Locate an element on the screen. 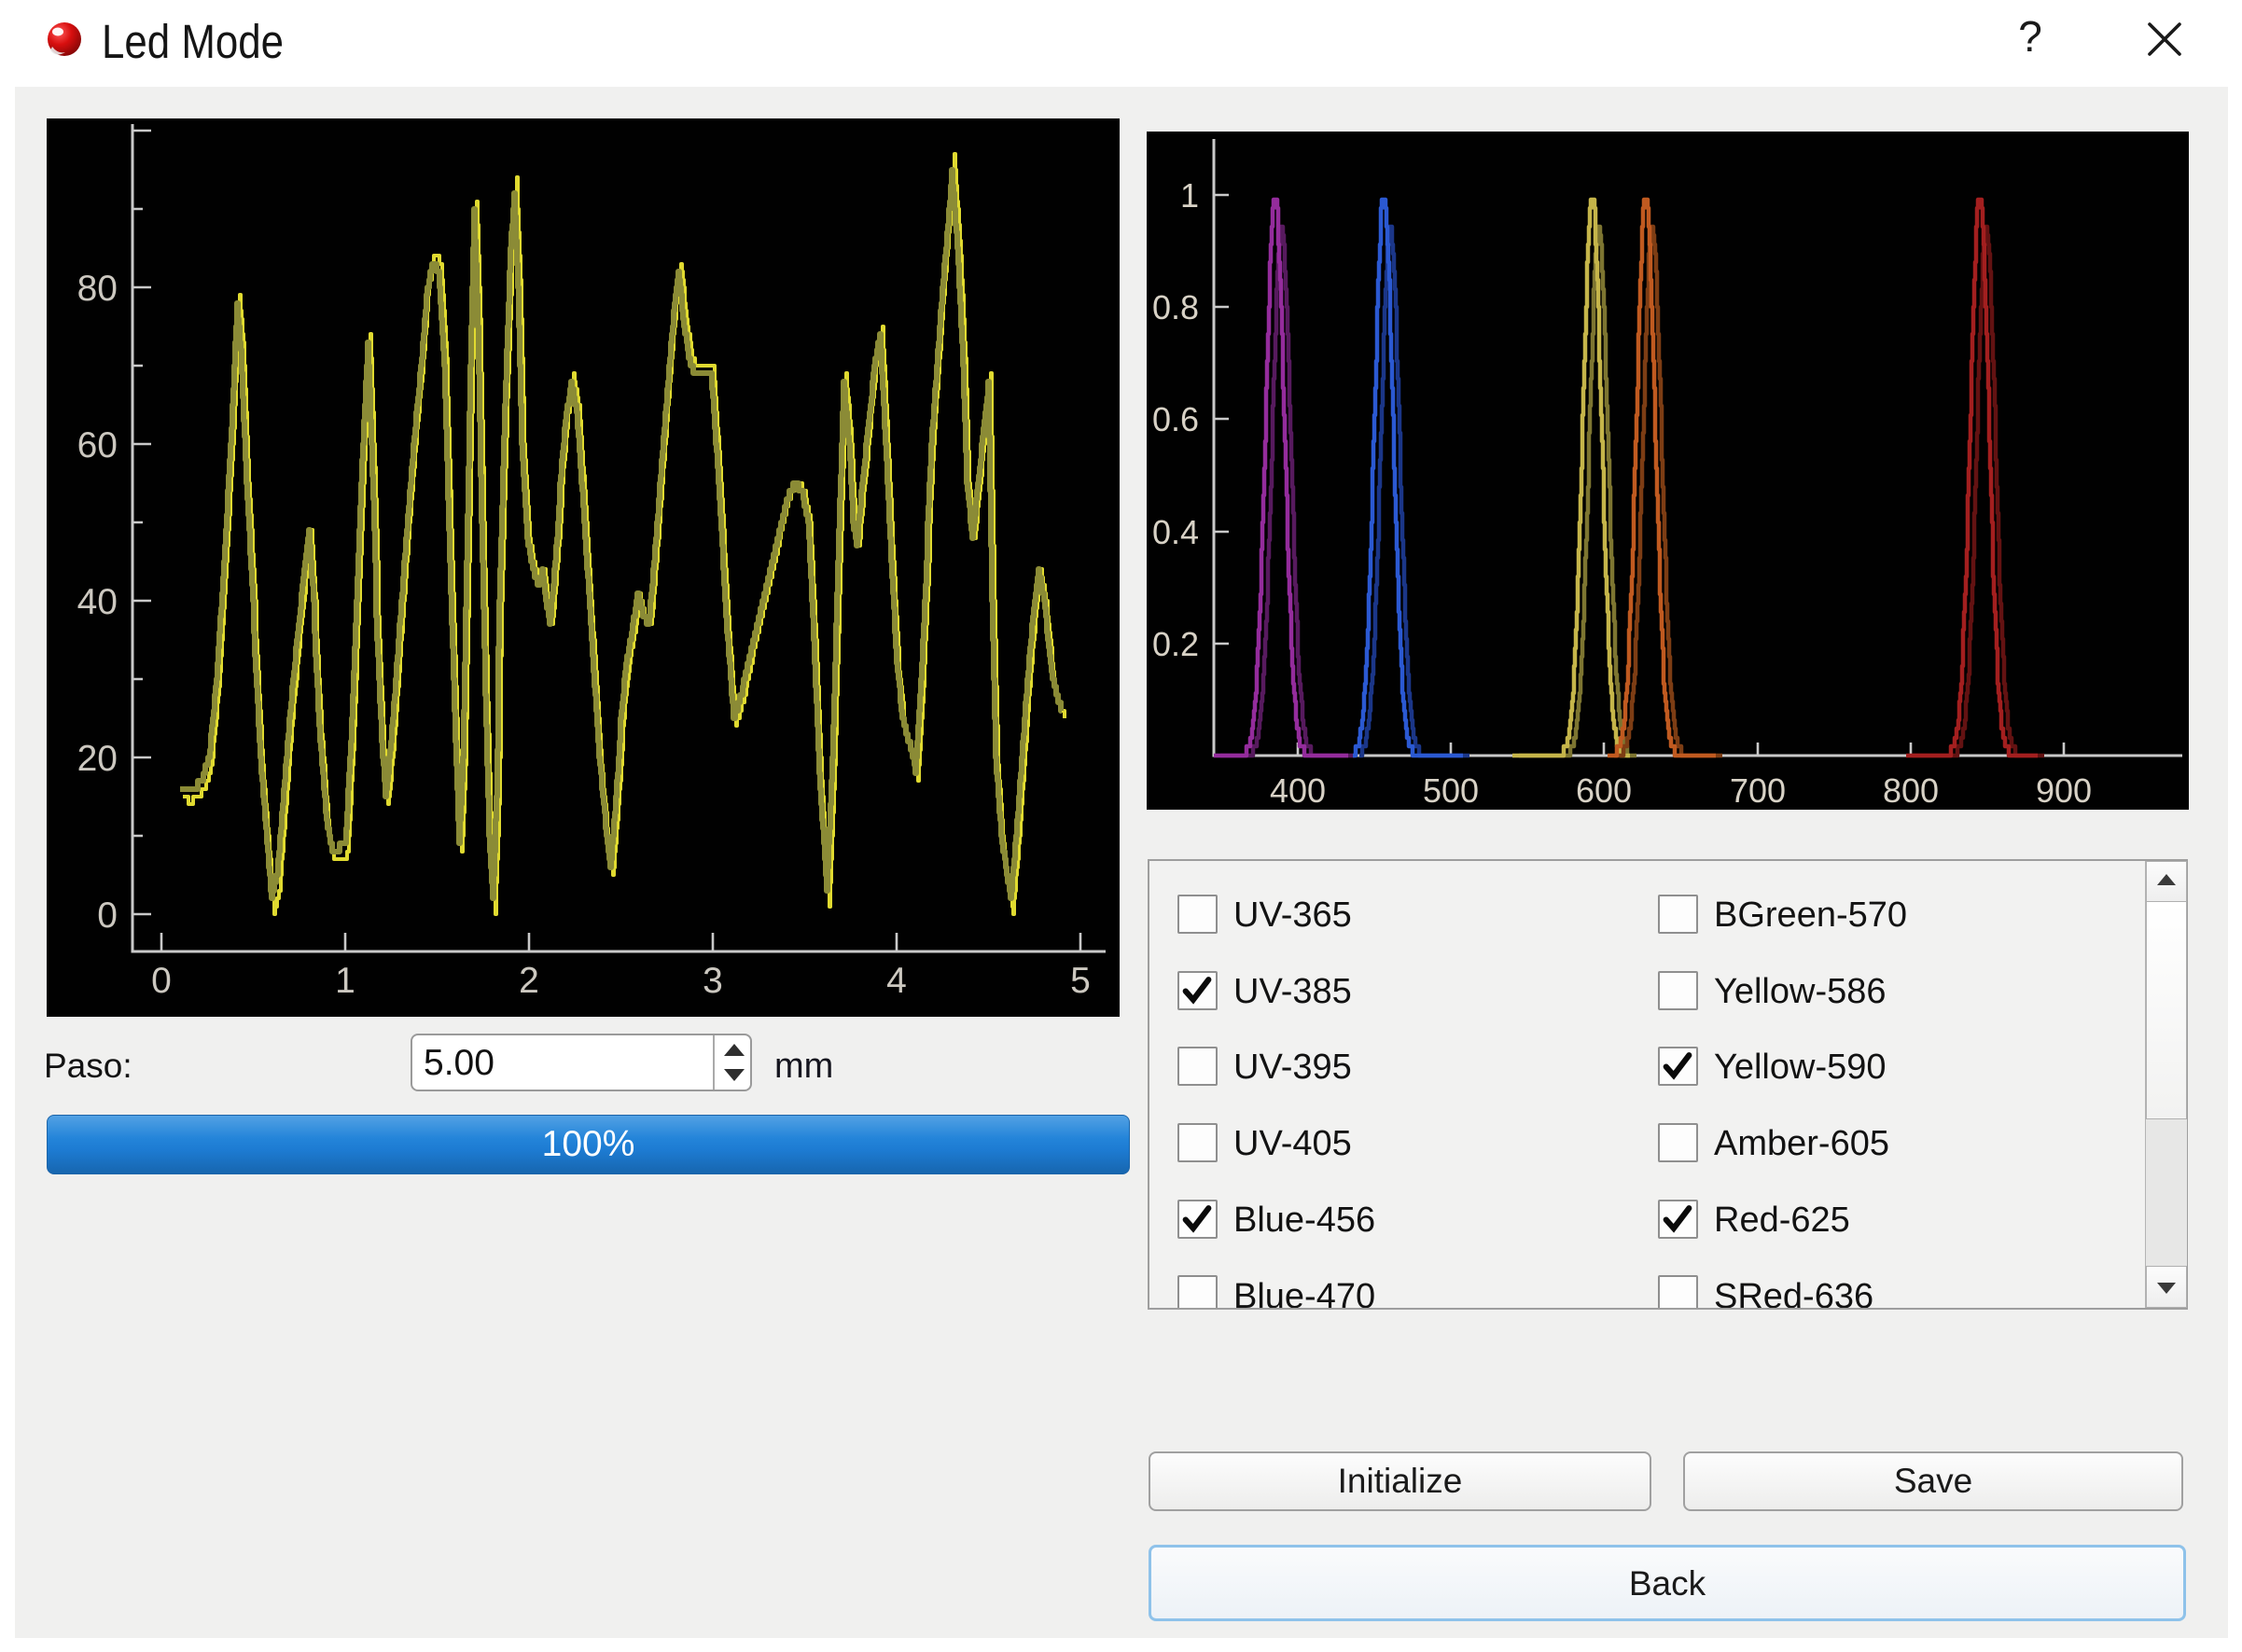  svg-text: 600 is located at coordinates (1604, 790).